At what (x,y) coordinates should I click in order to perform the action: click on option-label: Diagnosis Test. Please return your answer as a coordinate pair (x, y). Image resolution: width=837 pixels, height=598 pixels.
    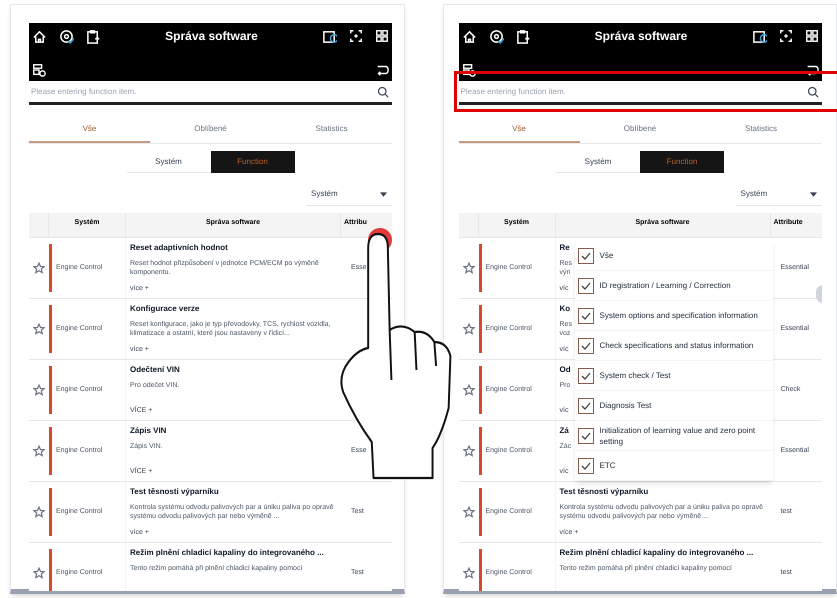
    Looking at the image, I should click on (626, 405).